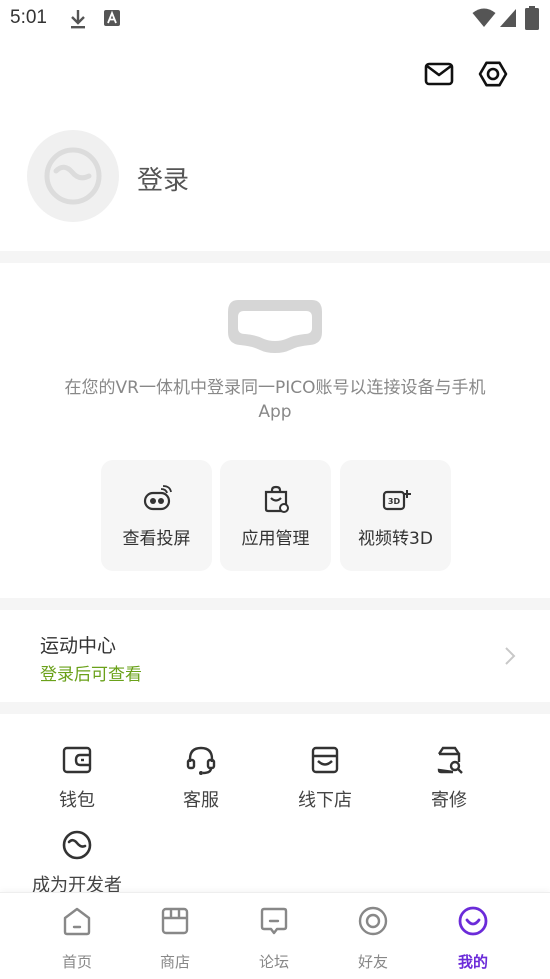 The height and width of the screenshot is (979, 550). What do you see at coordinates (77, 864) in the screenshot?
I see `service-become-developer: 成为开发者` at bounding box center [77, 864].